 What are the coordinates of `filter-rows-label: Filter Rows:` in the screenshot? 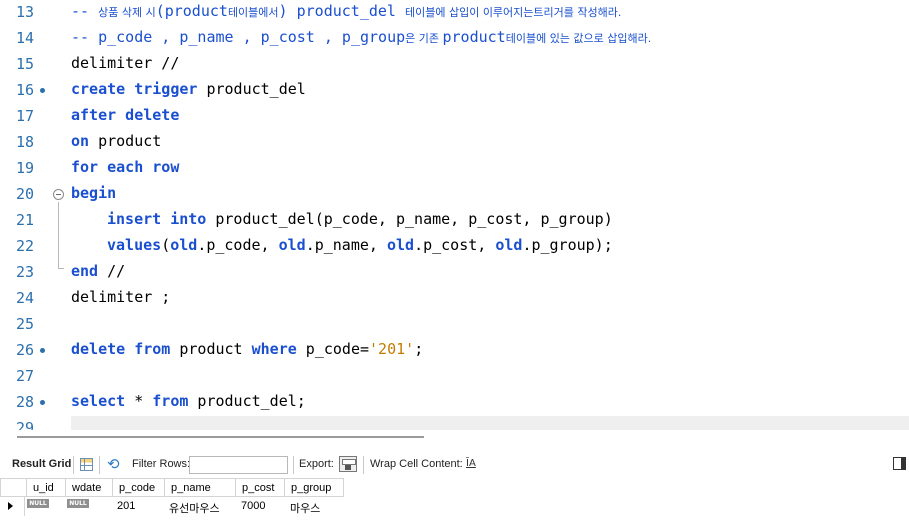 It's located at (161, 464).